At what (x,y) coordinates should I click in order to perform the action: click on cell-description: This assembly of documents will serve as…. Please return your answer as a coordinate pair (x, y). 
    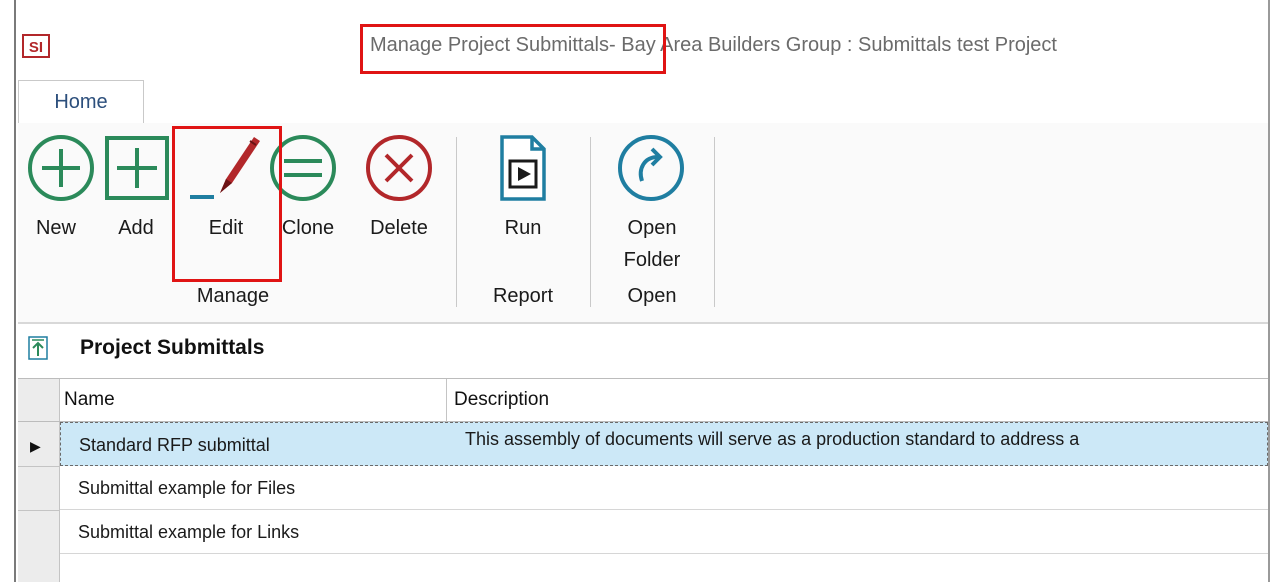
    Looking at the image, I should click on (772, 439).